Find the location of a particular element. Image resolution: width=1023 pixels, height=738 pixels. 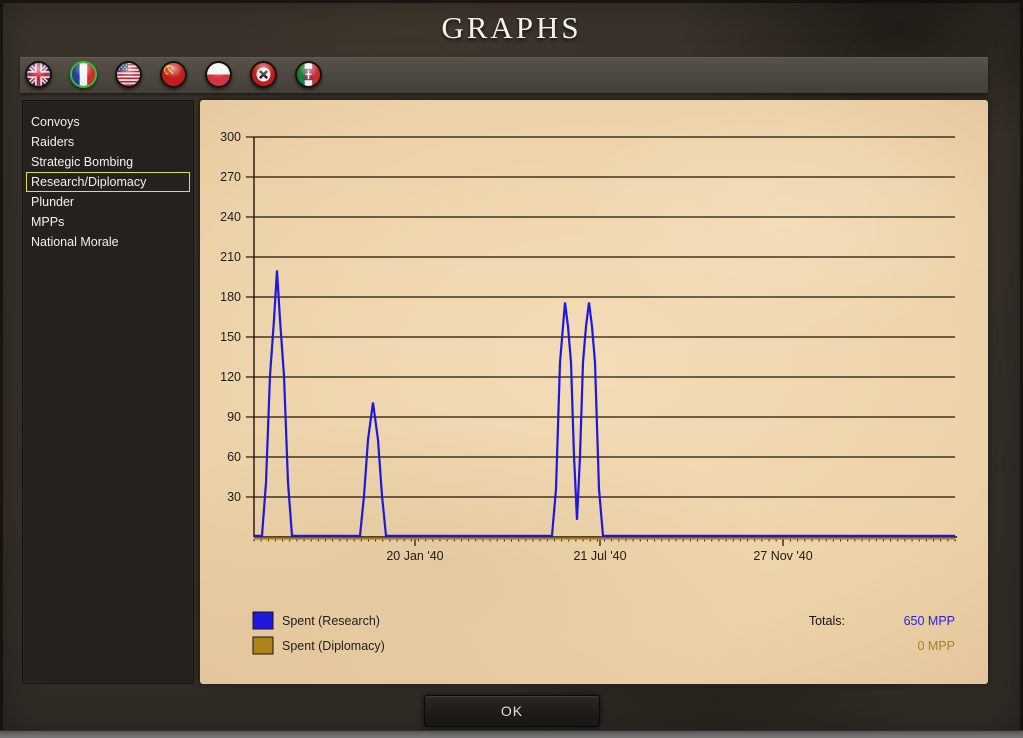

sidebar-item-strategic-bombing: Strategic Bombing is located at coordinates (108, 162).